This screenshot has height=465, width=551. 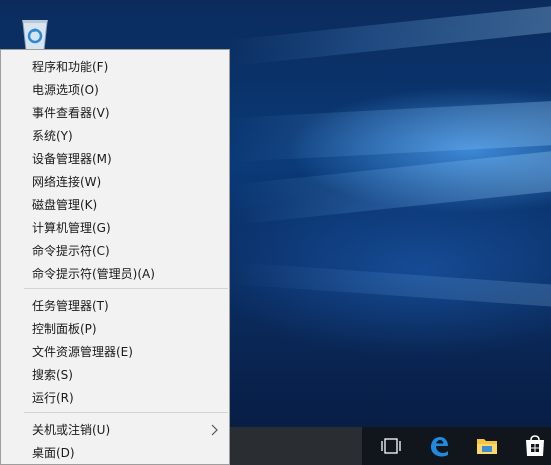 I want to click on menu-item-label: 关机或注销(U), so click(x=71, y=430).